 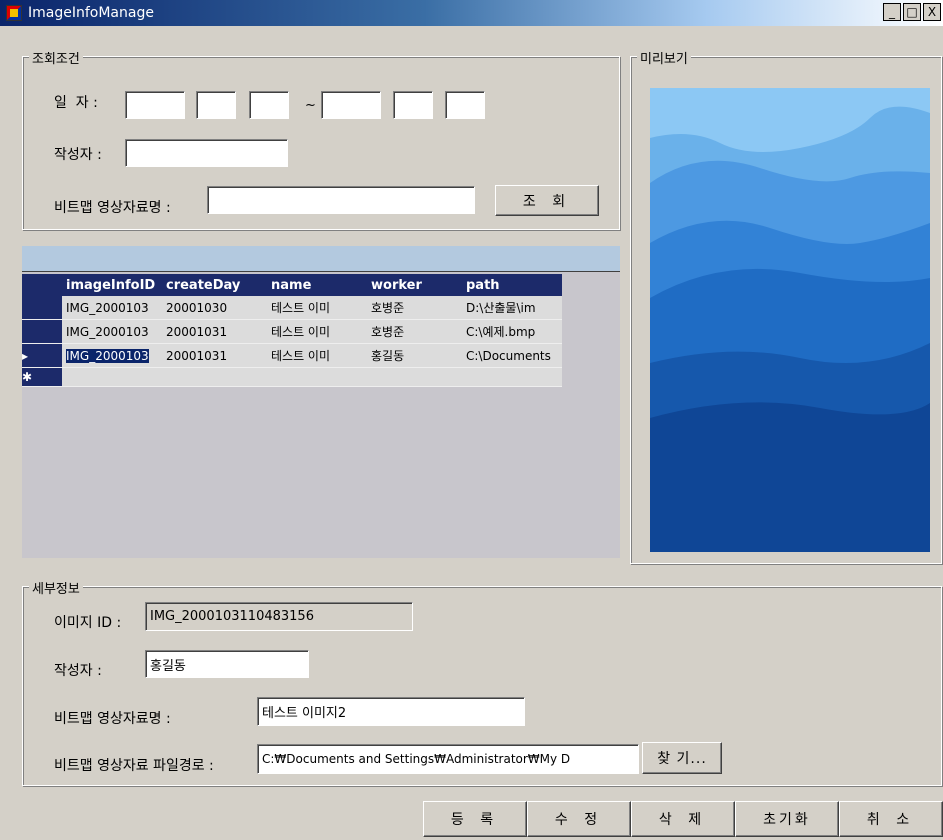 I want to click on preview-legend: 미리보기, so click(x=664, y=57).